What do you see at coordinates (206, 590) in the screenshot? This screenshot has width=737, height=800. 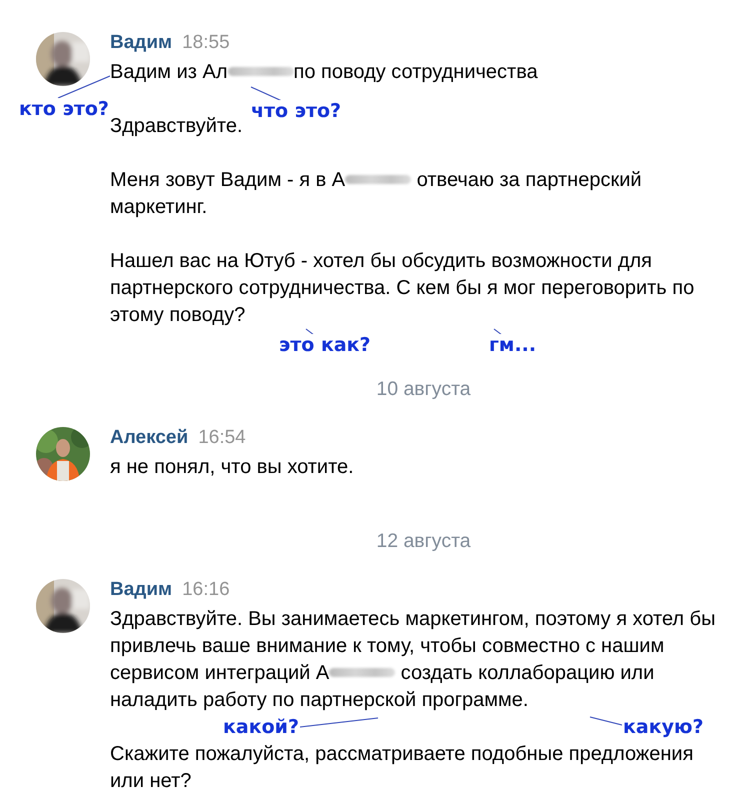 I see `message-time: 16:16` at bounding box center [206, 590].